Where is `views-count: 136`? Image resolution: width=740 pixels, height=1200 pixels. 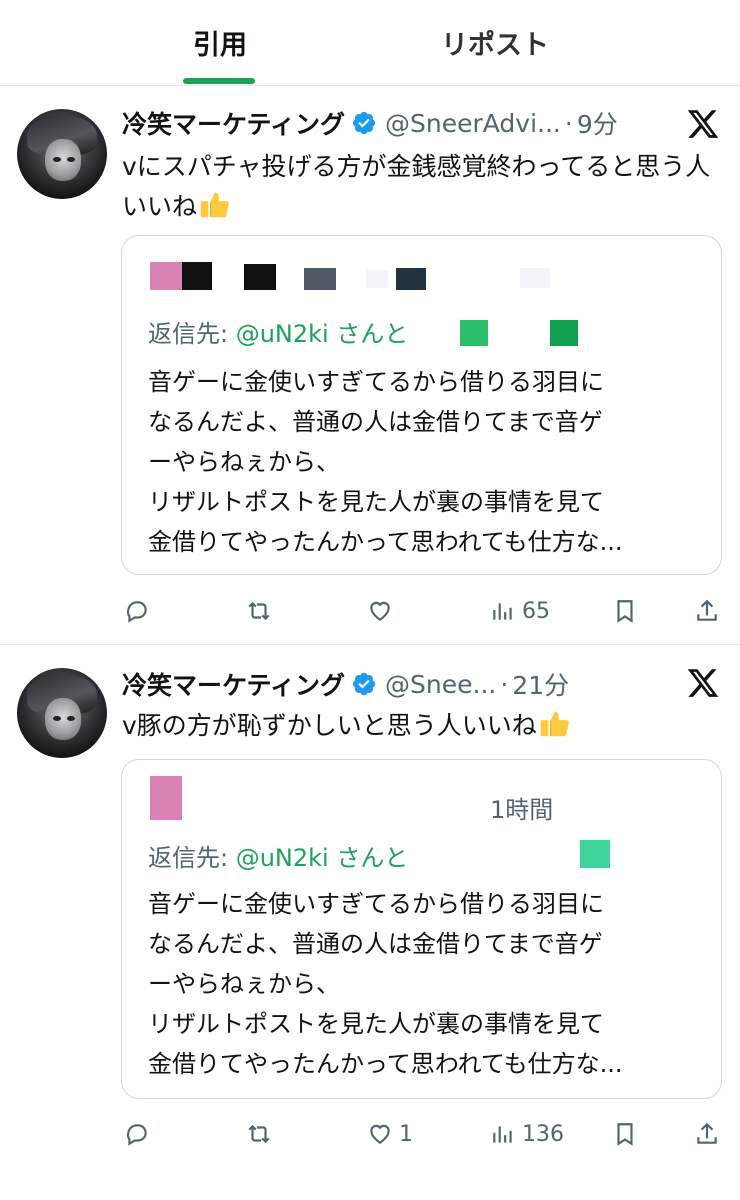
views-count: 136 is located at coordinates (543, 1134).